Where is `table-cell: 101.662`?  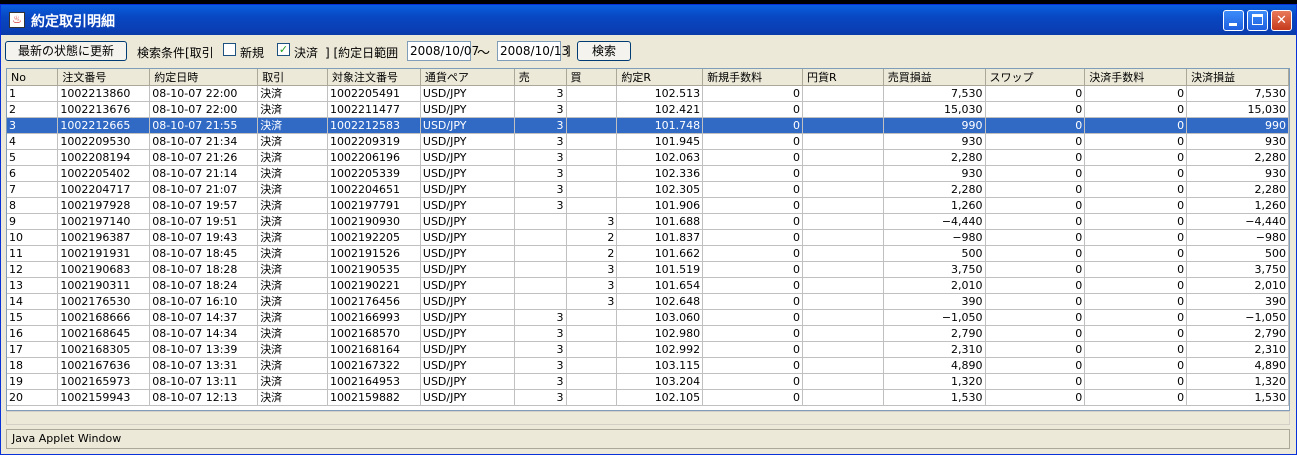
table-cell: 101.662 is located at coordinates (660, 253).